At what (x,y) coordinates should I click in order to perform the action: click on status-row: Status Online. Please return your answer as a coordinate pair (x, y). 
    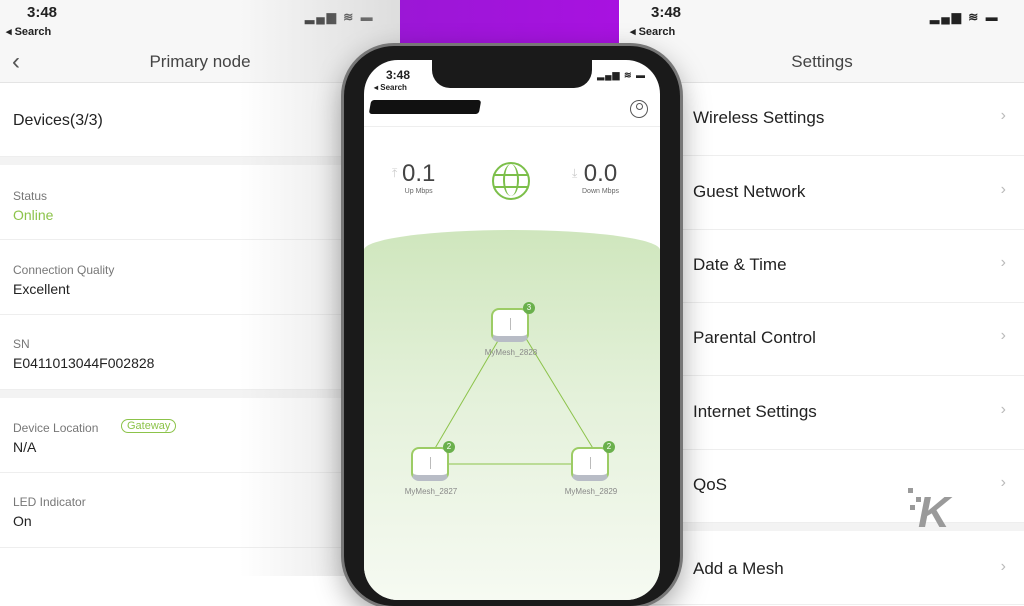
    Looking at the image, I should click on (200, 202).